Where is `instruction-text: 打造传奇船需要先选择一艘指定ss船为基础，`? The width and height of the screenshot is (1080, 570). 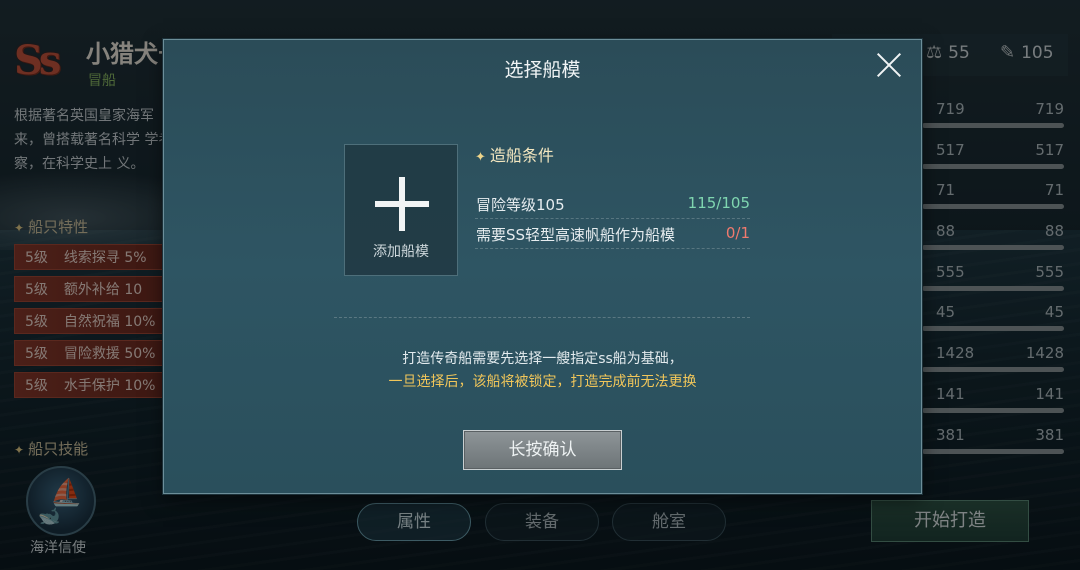 instruction-text: 打造传奇船需要先选择一艘指定ss船为基础， is located at coordinates (542, 359).